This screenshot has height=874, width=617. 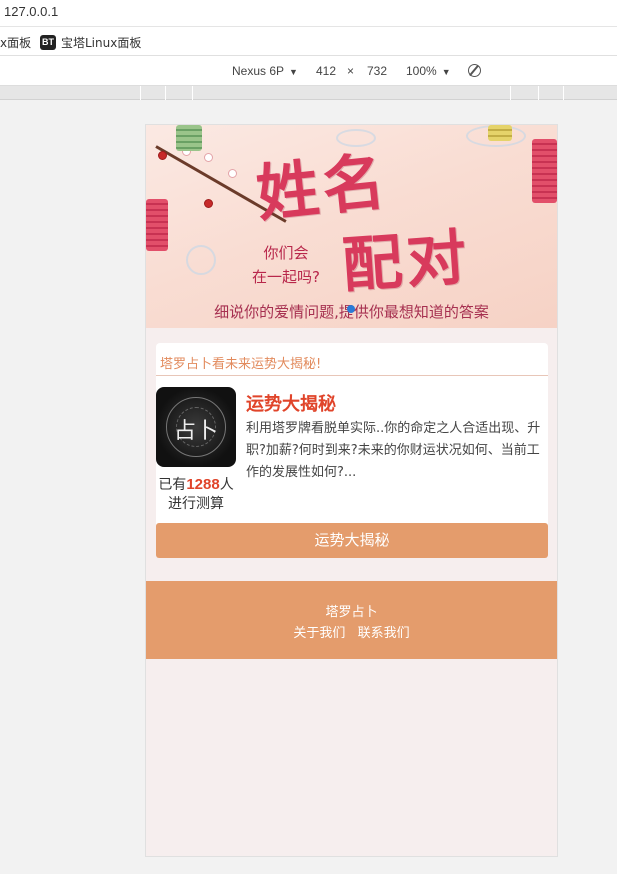 I want to click on question-line2: 在一起吗?, so click(x=286, y=277).